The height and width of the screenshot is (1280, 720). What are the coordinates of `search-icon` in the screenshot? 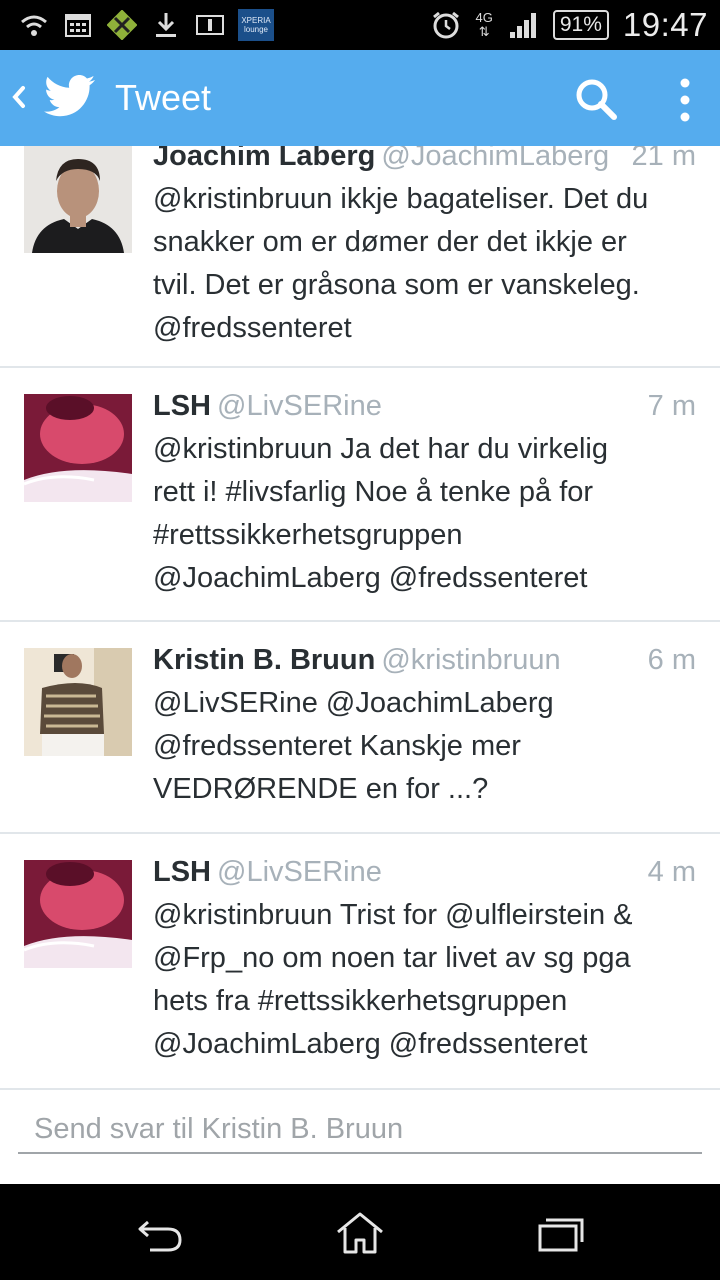 It's located at (596, 99).